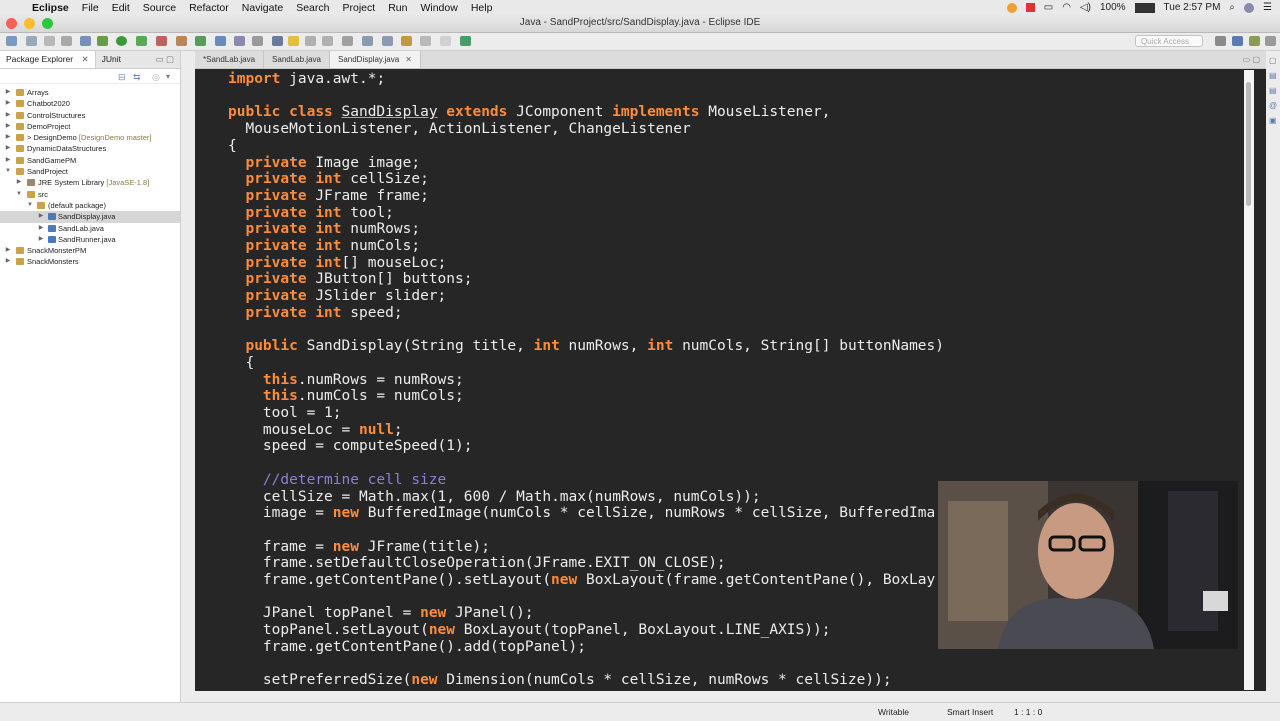 This screenshot has width=1280, height=721. Describe the element at coordinates (364, 8) in the screenshot. I see `menu-project: Project` at that location.